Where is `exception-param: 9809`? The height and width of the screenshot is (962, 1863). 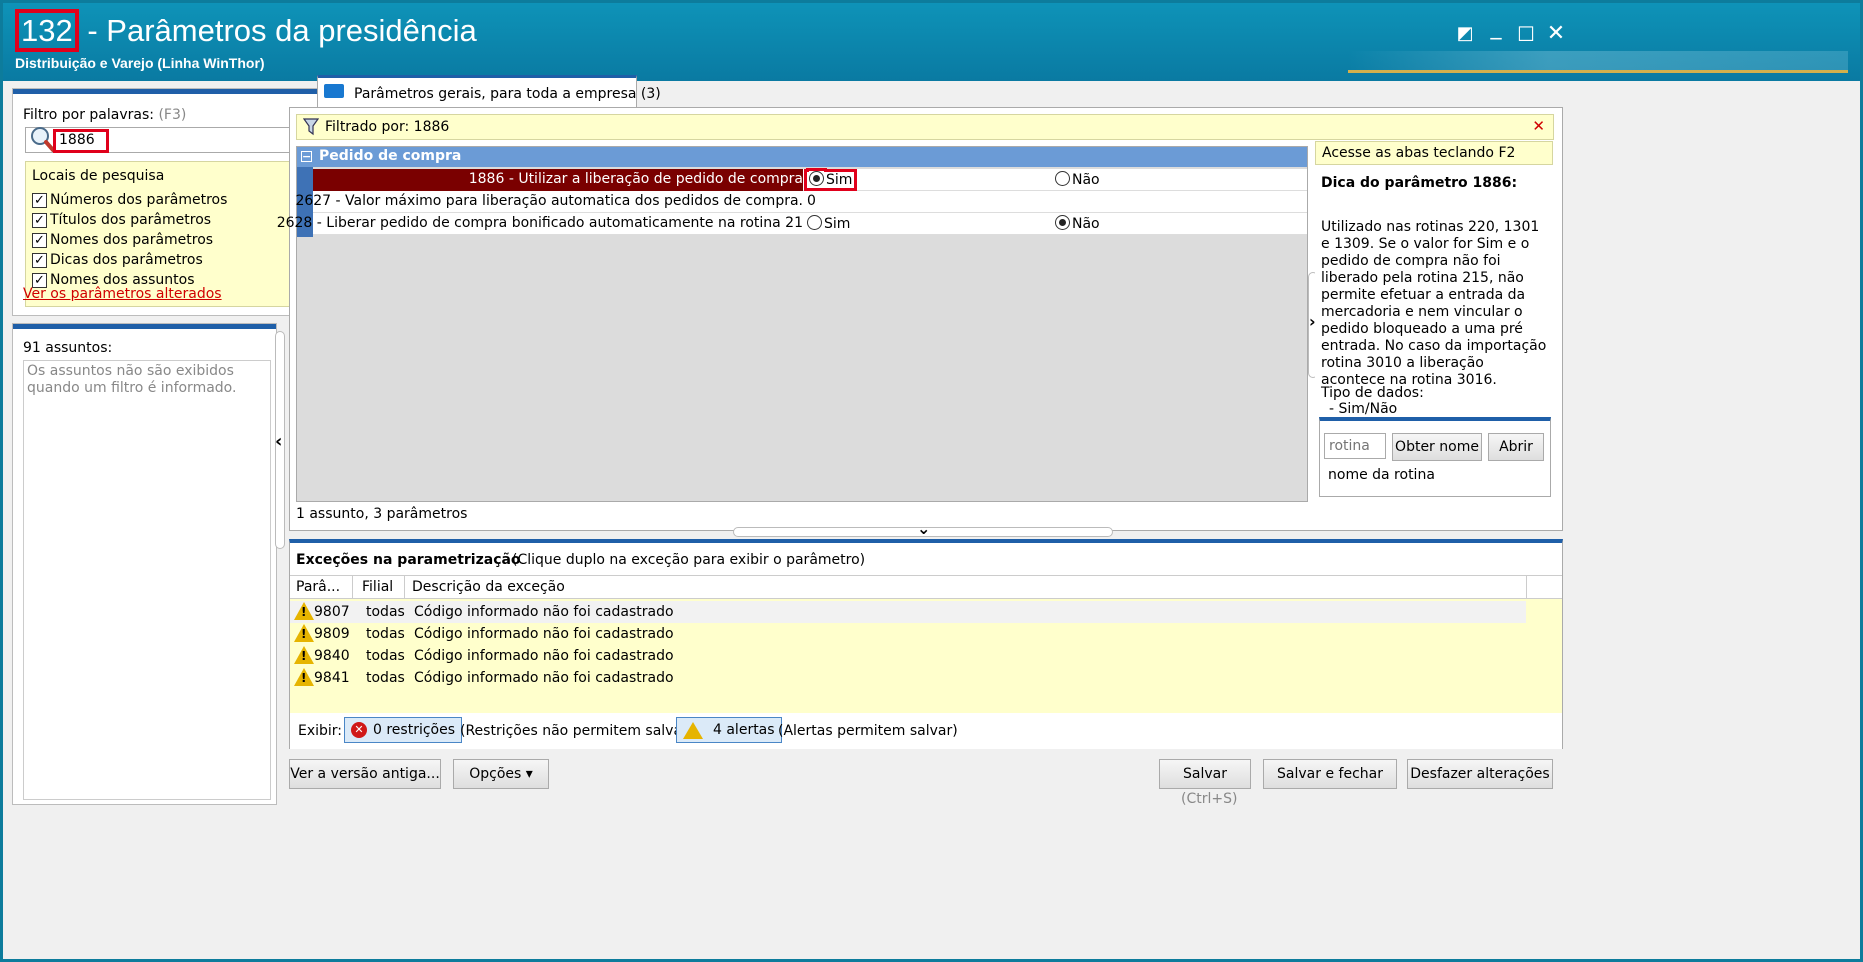
exception-param: 9809 is located at coordinates (332, 634).